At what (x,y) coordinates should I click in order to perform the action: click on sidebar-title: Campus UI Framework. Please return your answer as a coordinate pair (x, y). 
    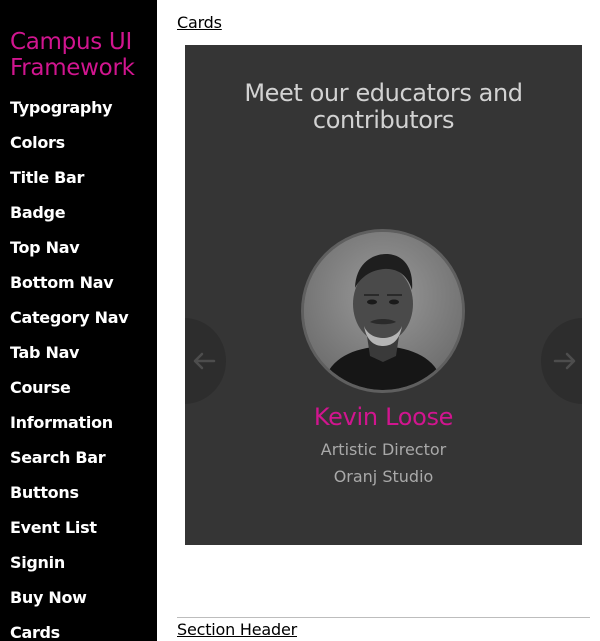
    Looking at the image, I should click on (82, 55).